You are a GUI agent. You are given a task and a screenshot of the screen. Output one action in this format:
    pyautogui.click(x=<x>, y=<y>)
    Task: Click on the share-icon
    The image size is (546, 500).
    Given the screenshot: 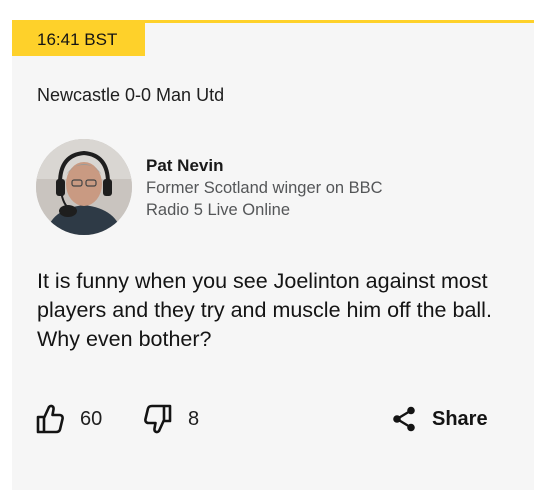 What is the action you would take?
    pyautogui.click(x=404, y=419)
    